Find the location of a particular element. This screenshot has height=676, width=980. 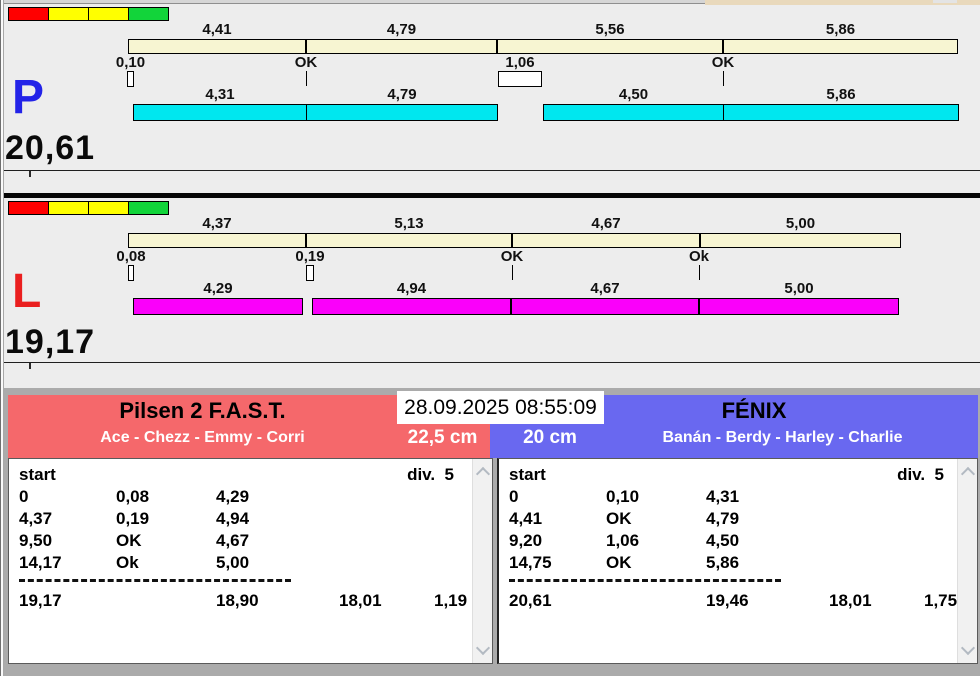

changeover-label: 1,06 is located at coordinates (520, 62).